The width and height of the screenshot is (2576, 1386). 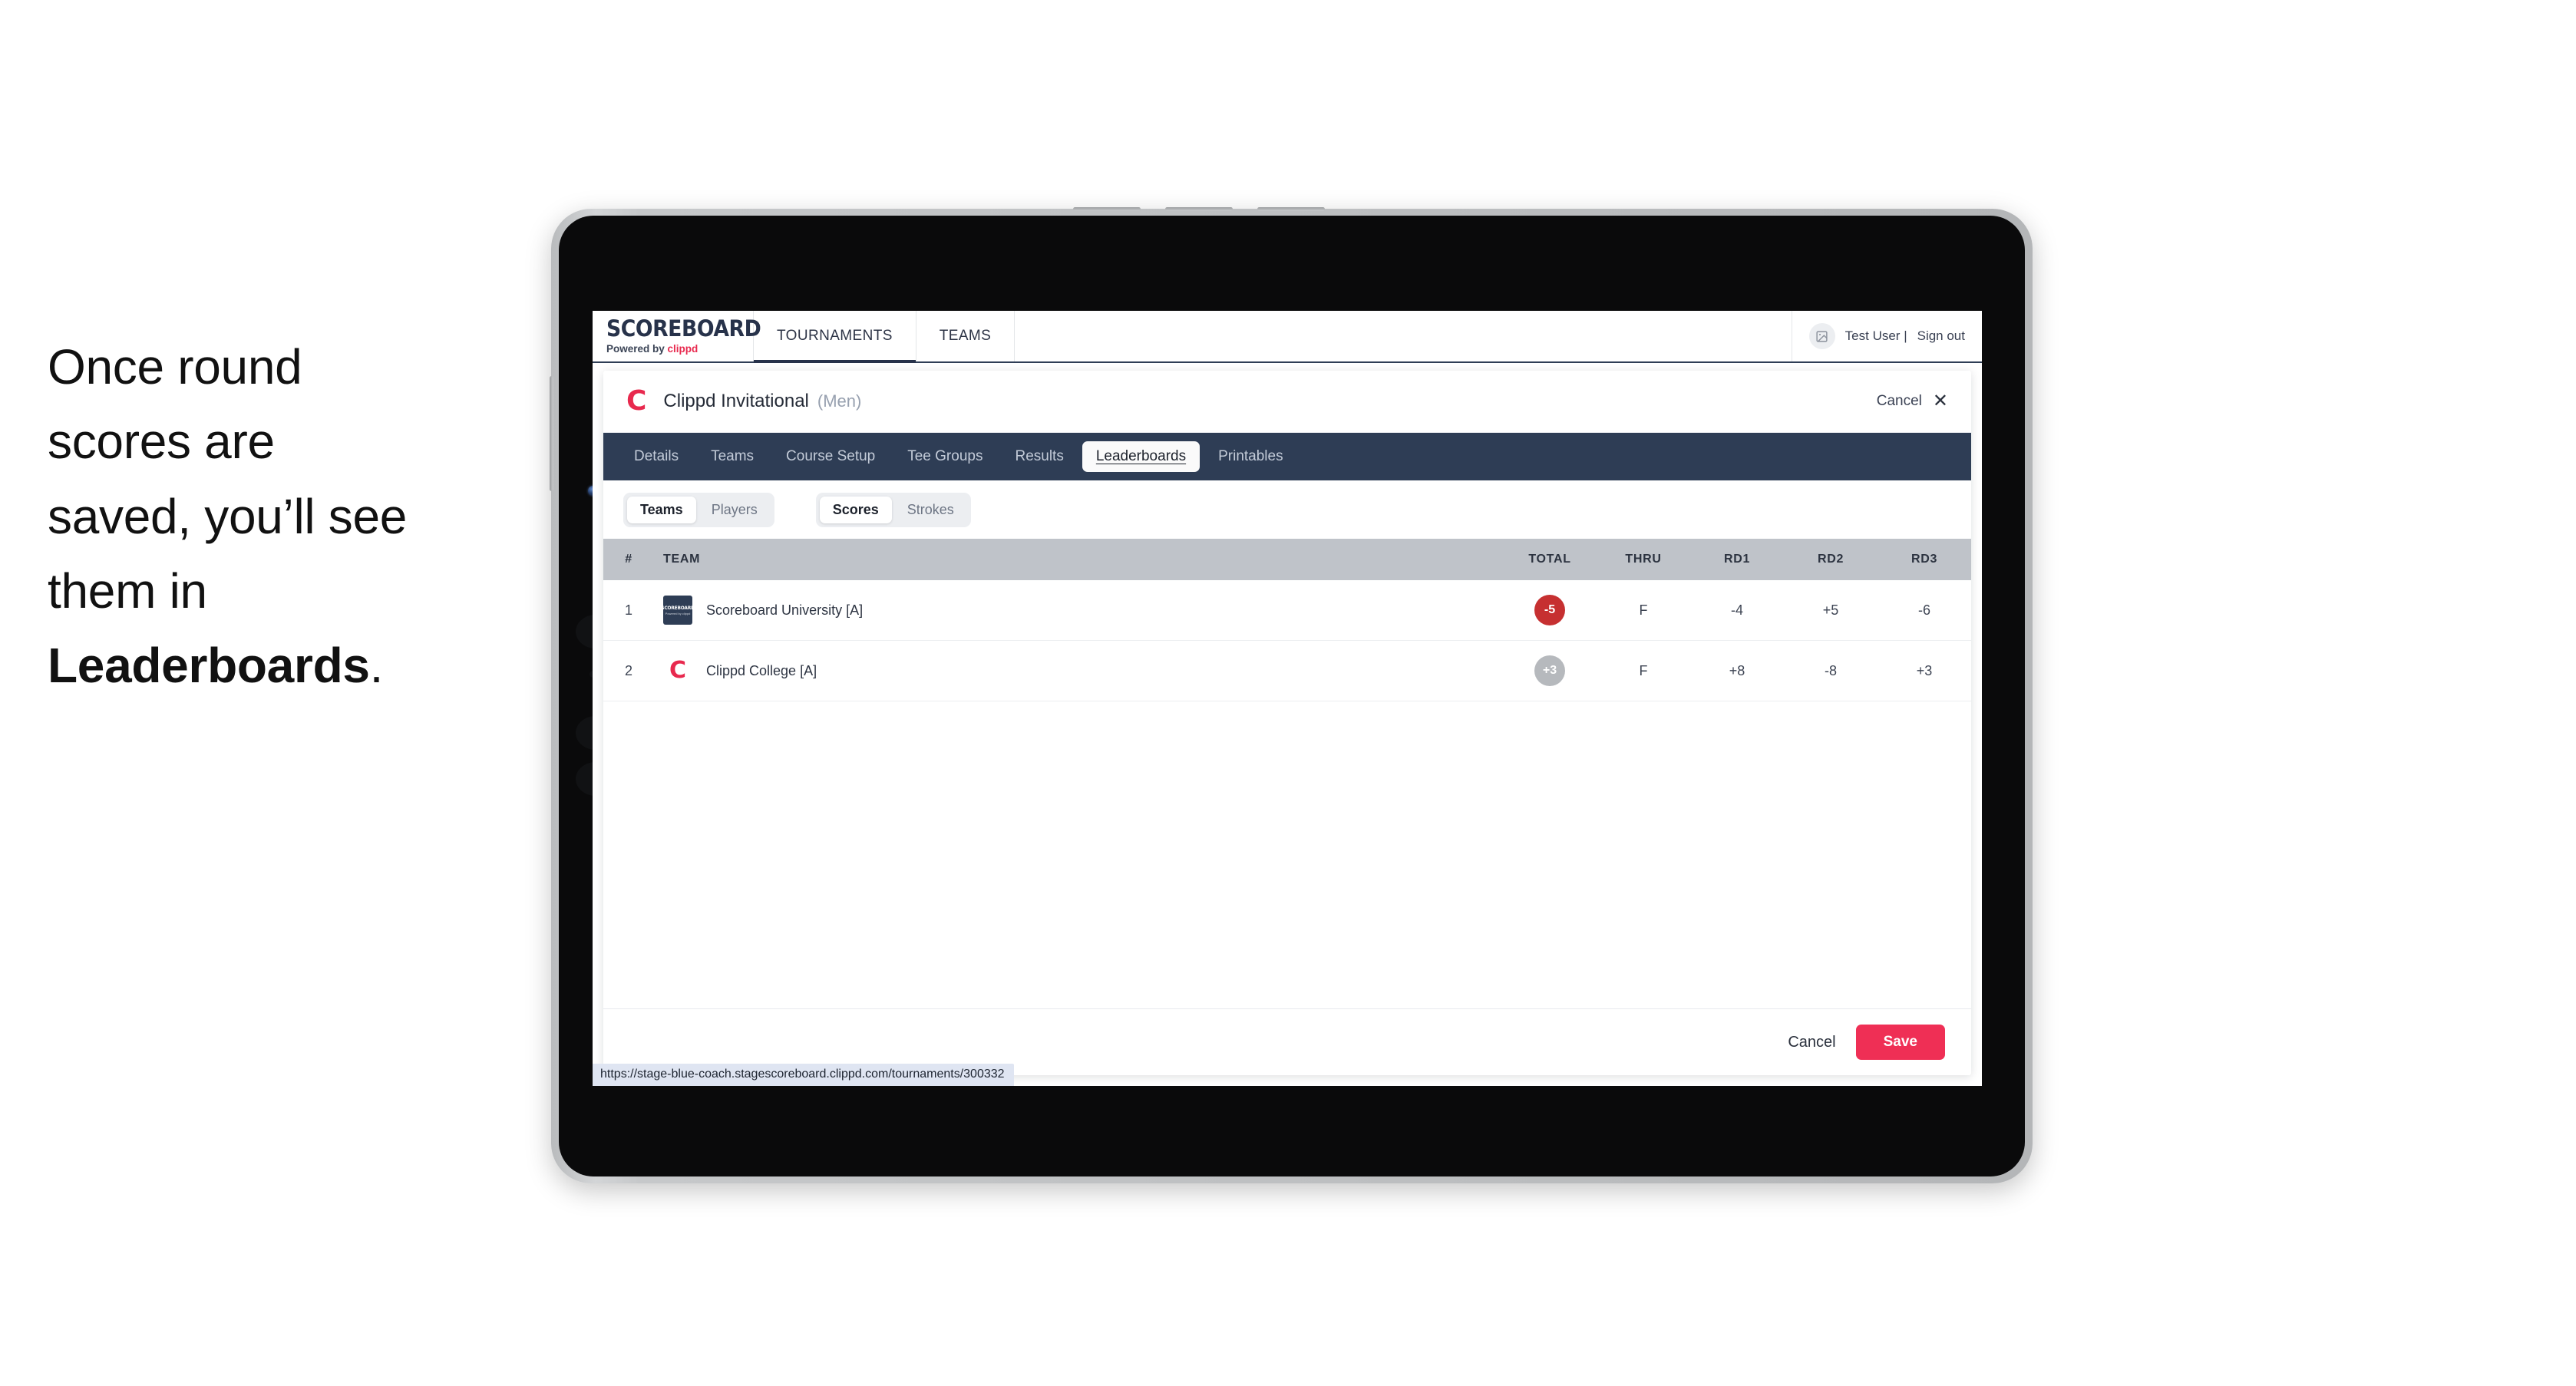 I want to click on save-button: Save, so click(x=1900, y=1042).